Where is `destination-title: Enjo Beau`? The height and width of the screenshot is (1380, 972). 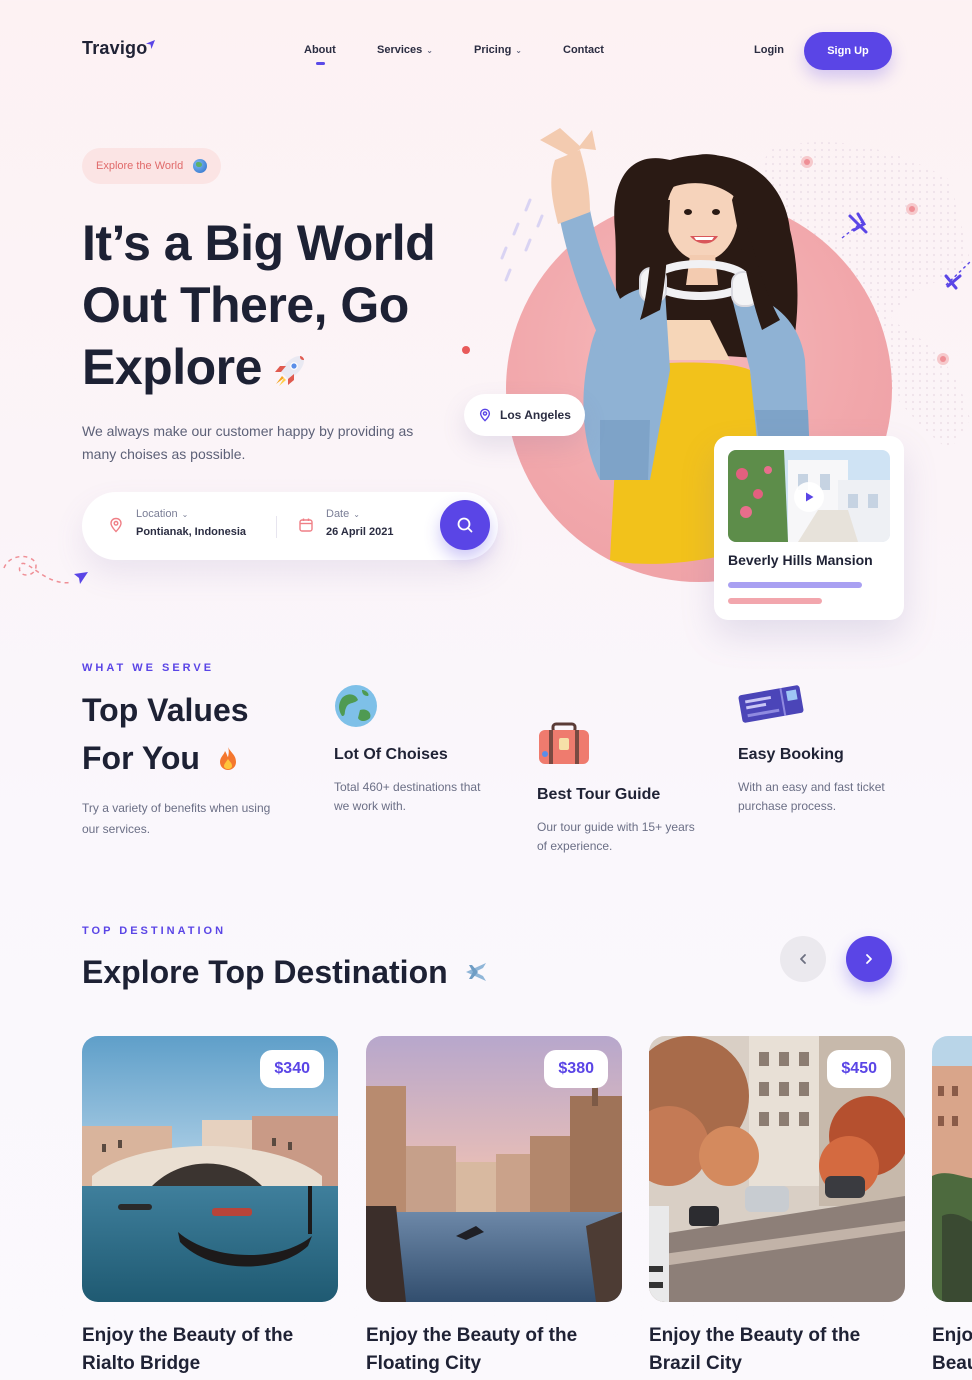
destination-title: Enjo Beau is located at coordinates (952, 1350).